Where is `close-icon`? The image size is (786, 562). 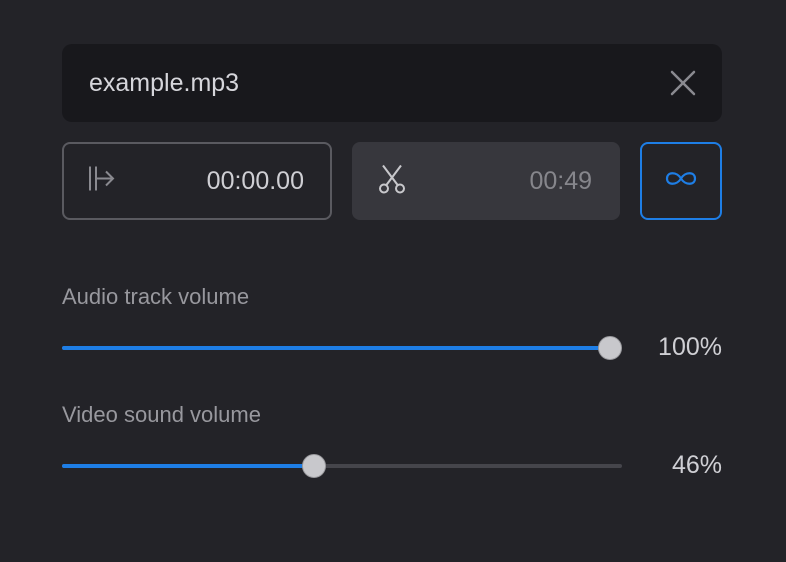 close-icon is located at coordinates (683, 83).